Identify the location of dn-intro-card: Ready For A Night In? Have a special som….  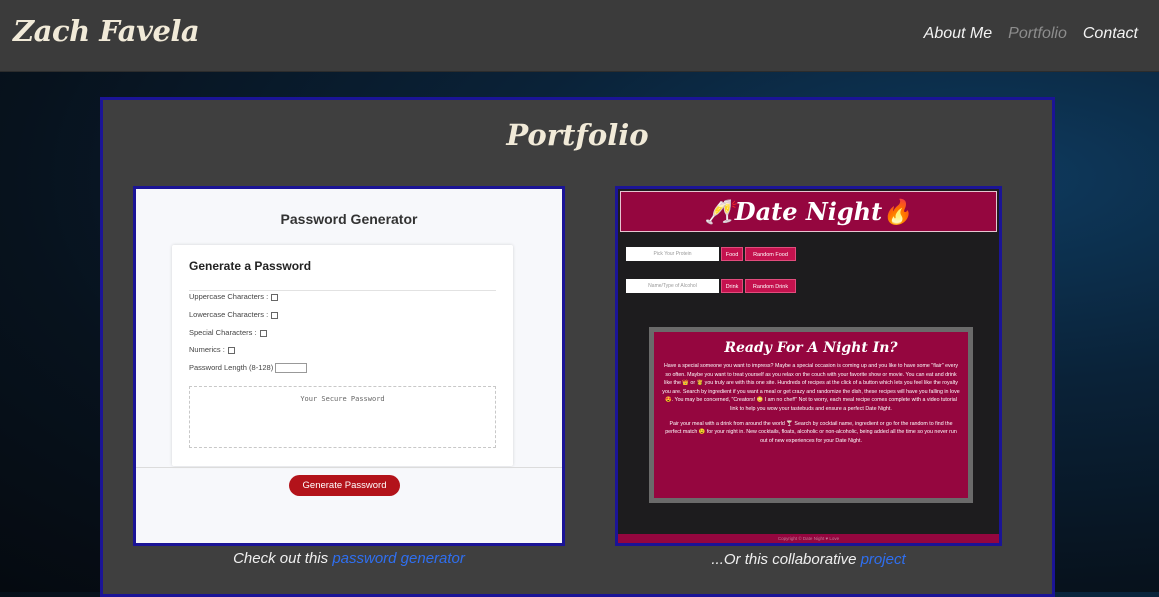
(811, 415).